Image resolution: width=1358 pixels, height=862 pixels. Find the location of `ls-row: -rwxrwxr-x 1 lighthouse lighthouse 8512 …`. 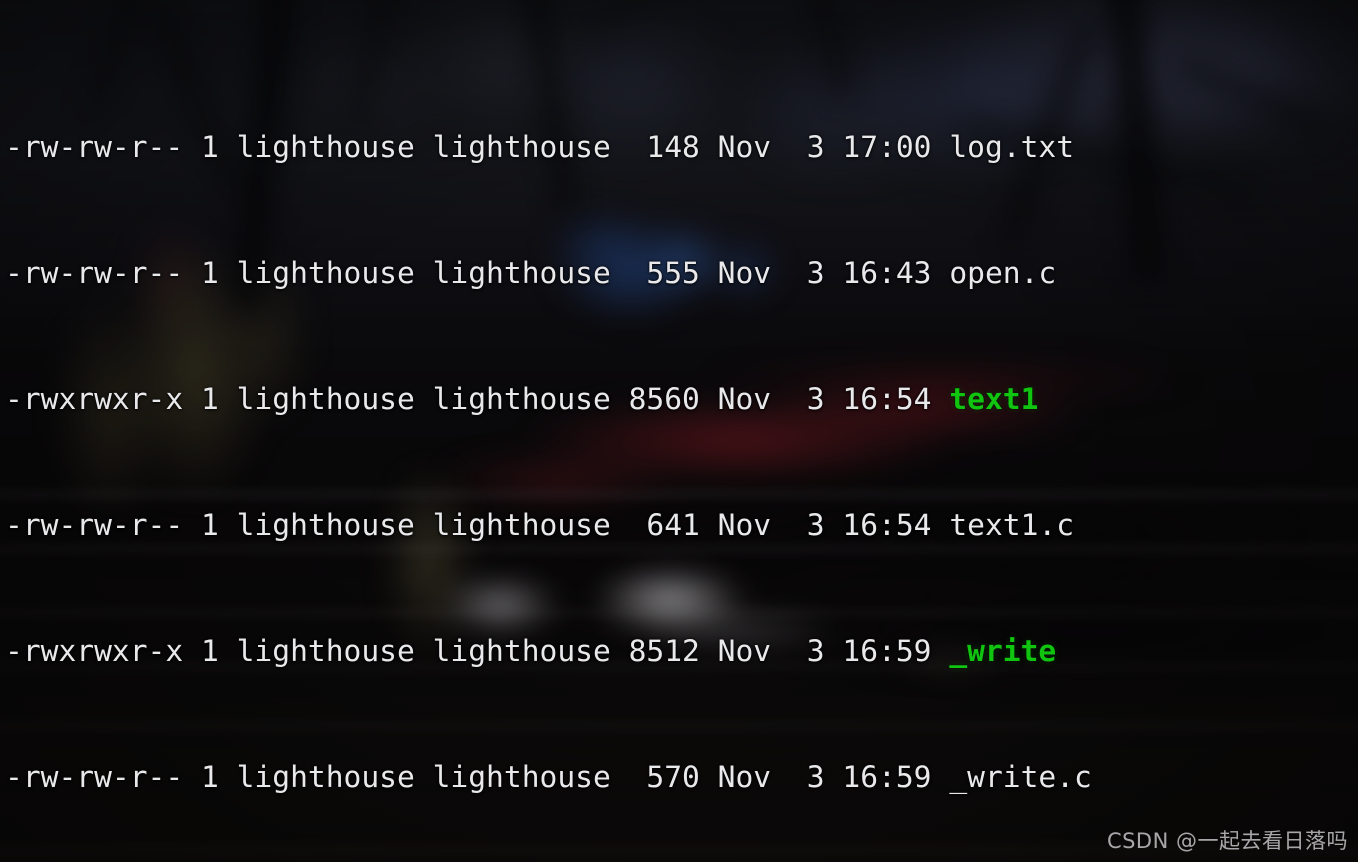

ls-row: -rwxrwxr-x 1 lighthouse lighthouse 8512 … is located at coordinates (681, 651).